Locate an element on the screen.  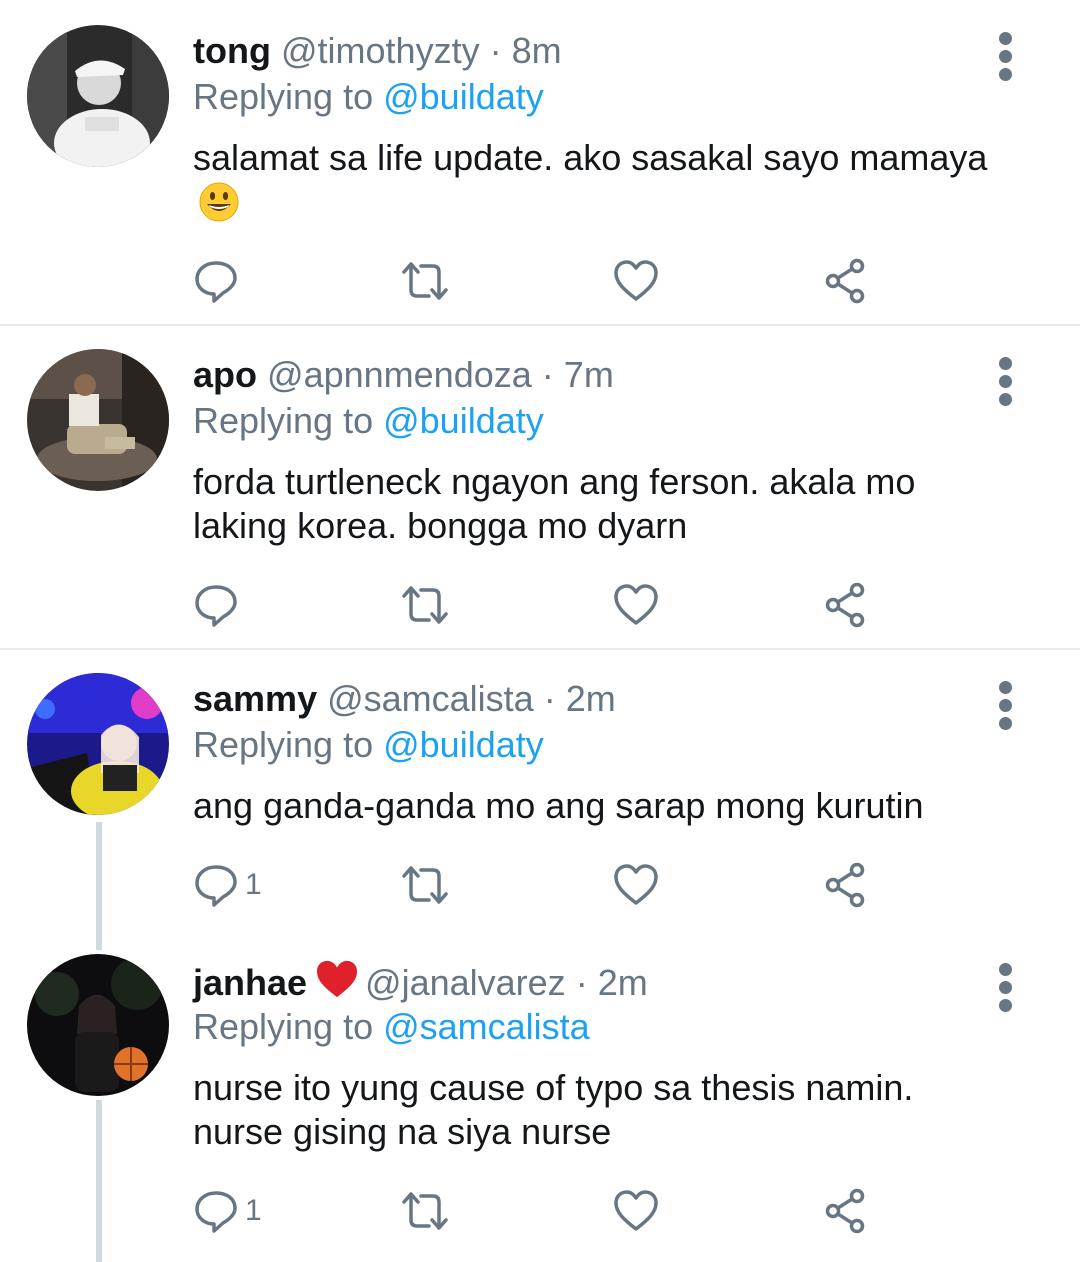
tweet-header: tong @timothyzty · 8m is located at coordinates (377, 51).